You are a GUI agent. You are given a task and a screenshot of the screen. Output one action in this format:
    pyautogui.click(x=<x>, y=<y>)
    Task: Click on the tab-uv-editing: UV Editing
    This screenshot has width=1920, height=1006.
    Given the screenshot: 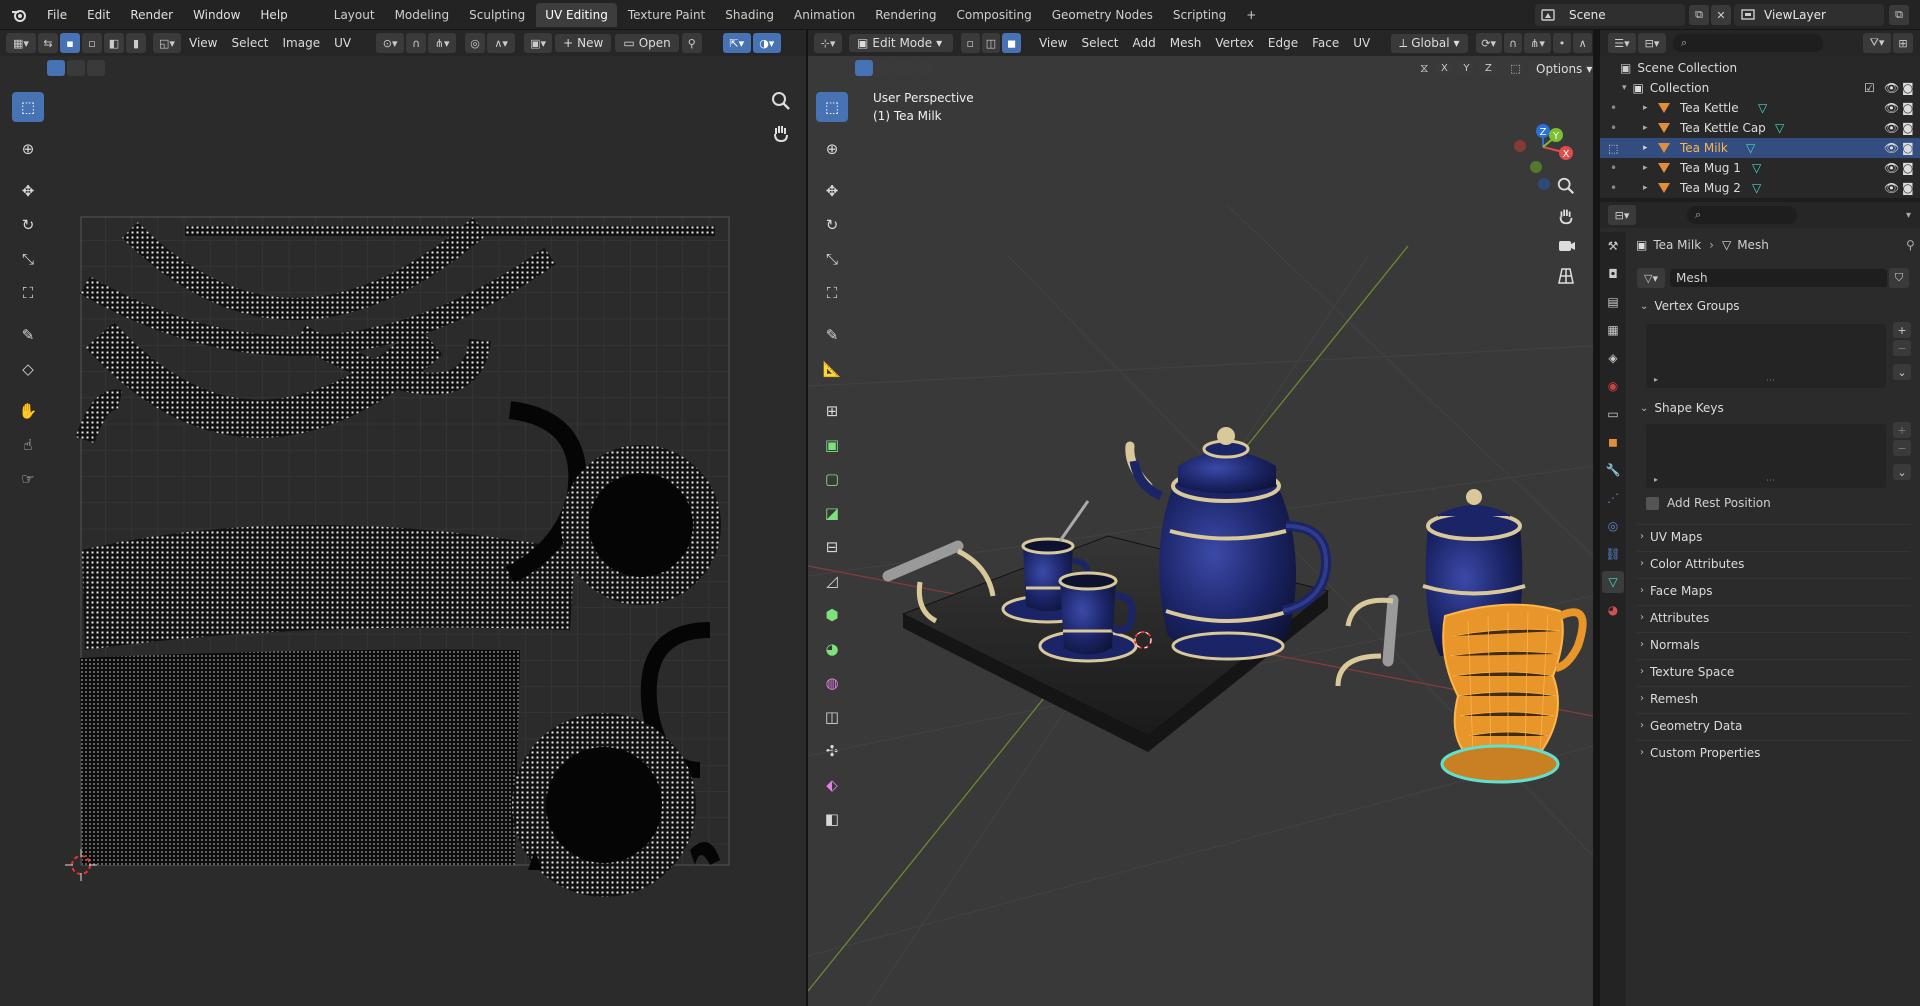 What is the action you would take?
    pyautogui.click(x=576, y=14)
    